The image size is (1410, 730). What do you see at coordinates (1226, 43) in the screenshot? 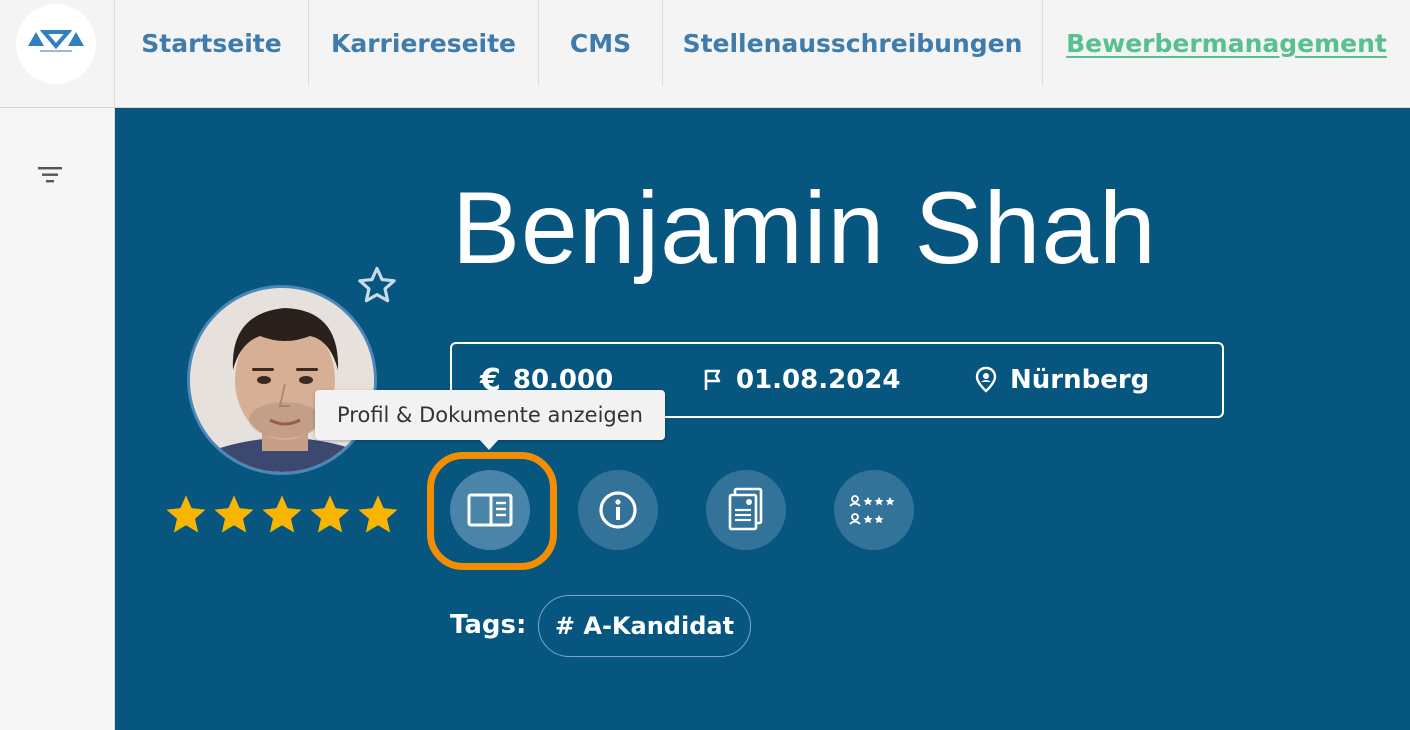
I see `nav-bewerbermanagement: Bewerbermanagement` at bounding box center [1226, 43].